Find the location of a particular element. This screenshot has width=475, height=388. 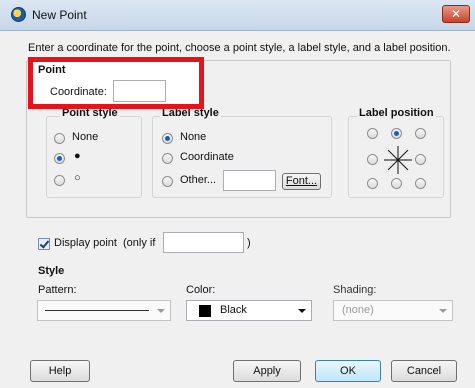

coordinate-input is located at coordinates (139, 91).